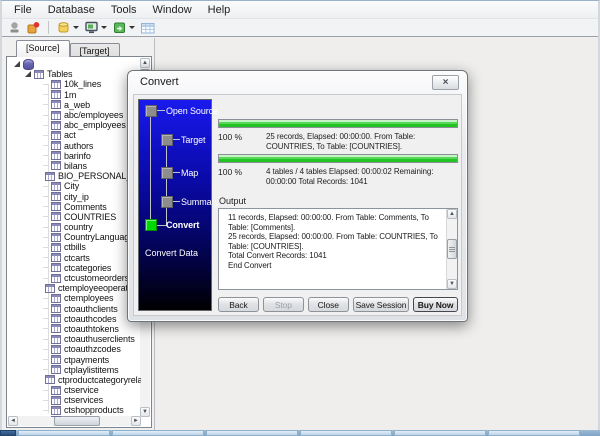 Image resolution: width=600 pixels, height=436 pixels. I want to click on buy-now-button: Buy Now, so click(435, 304).